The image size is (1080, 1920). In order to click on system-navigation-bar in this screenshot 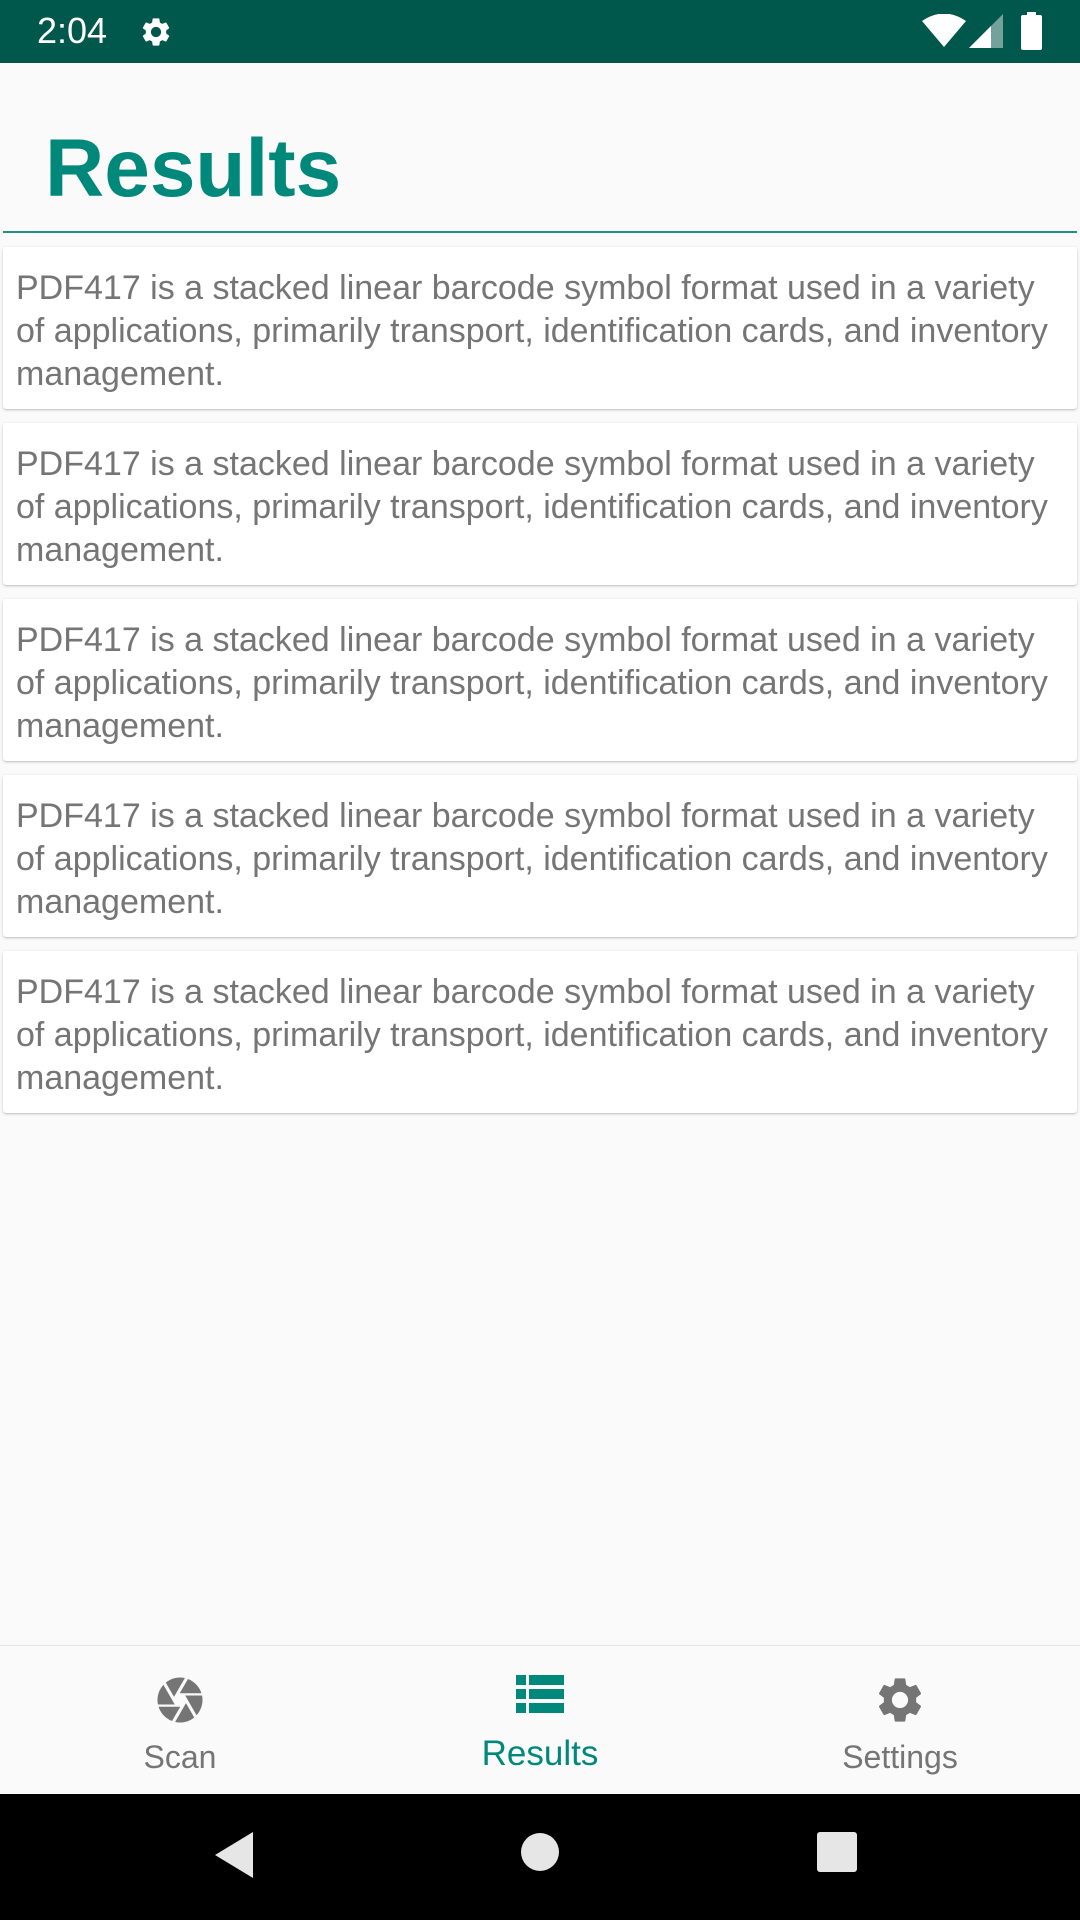, I will do `click(540, 1857)`.